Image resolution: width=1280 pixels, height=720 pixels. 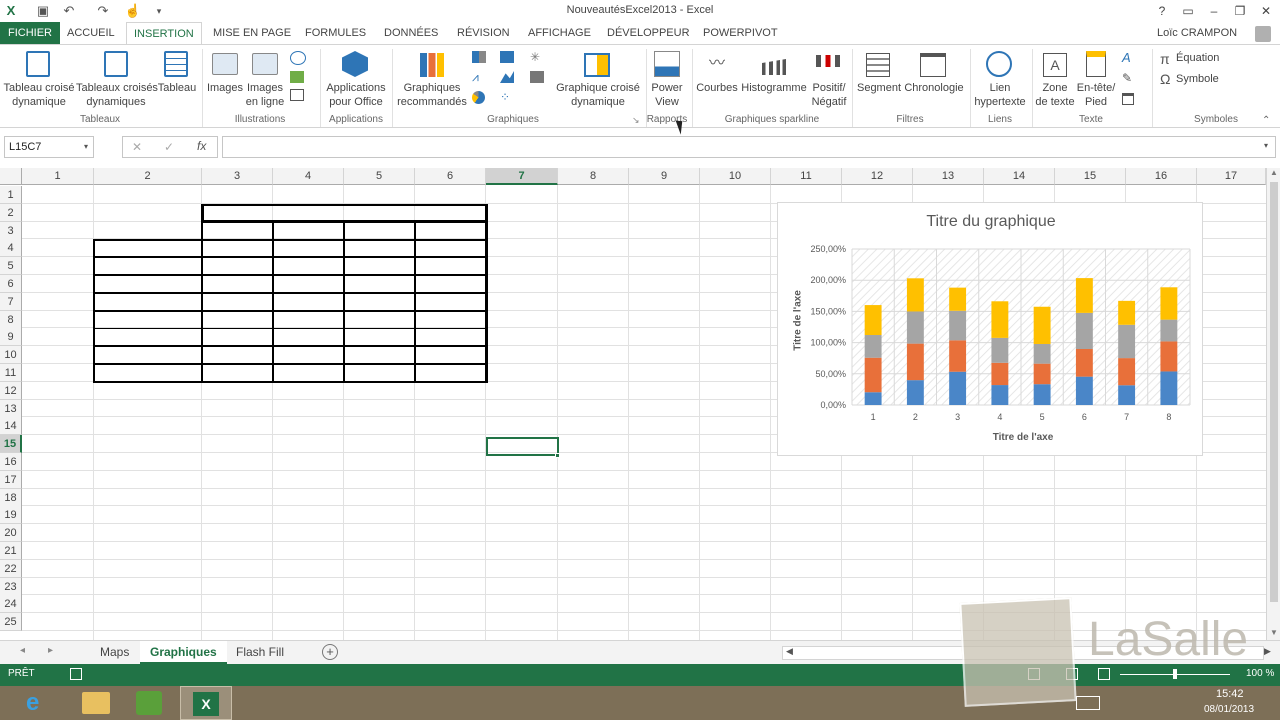 What do you see at coordinates (557, 455) in the screenshot?
I see `fill-handle` at bounding box center [557, 455].